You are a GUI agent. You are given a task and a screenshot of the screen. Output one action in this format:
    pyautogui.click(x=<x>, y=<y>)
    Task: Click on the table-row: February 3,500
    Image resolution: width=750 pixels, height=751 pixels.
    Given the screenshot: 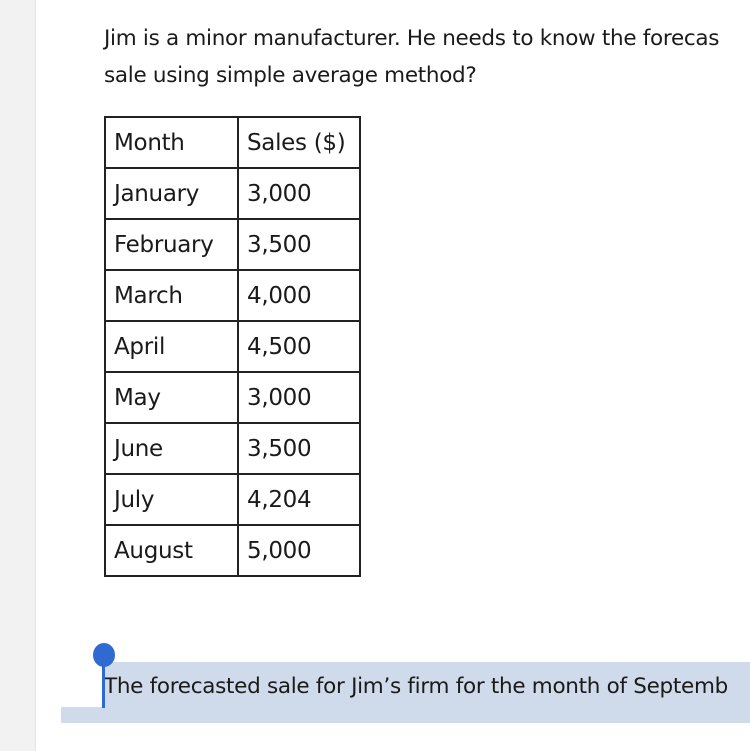 What is the action you would take?
    pyautogui.click(x=232, y=244)
    